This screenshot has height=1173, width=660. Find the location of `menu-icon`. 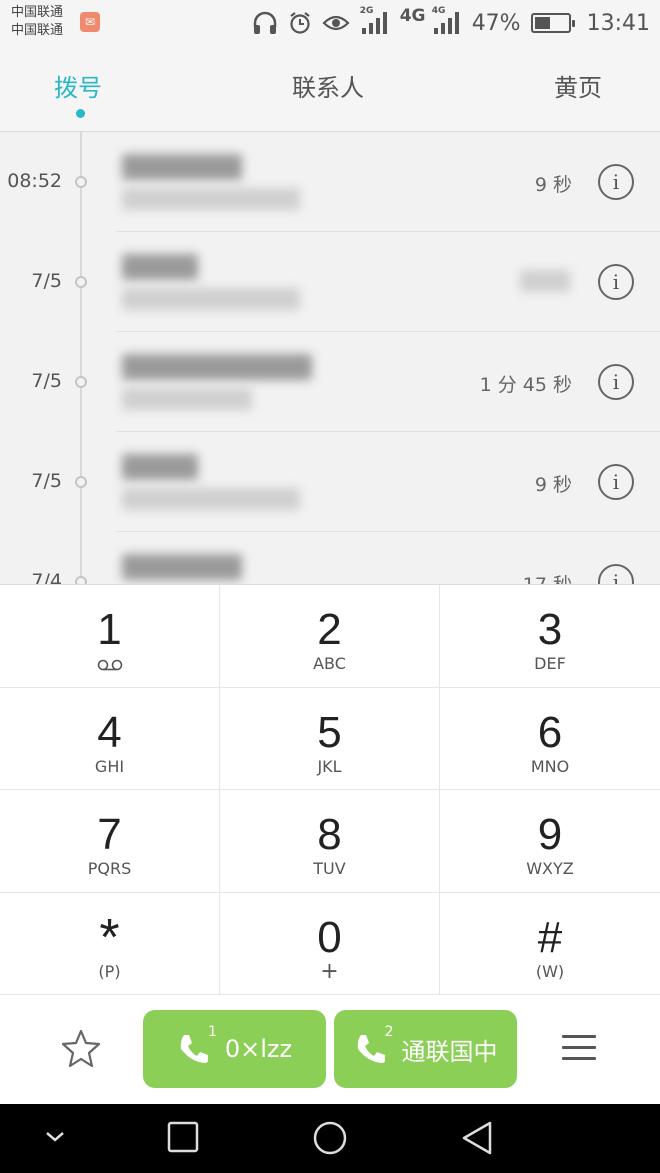

menu-icon is located at coordinates (579, 1049).